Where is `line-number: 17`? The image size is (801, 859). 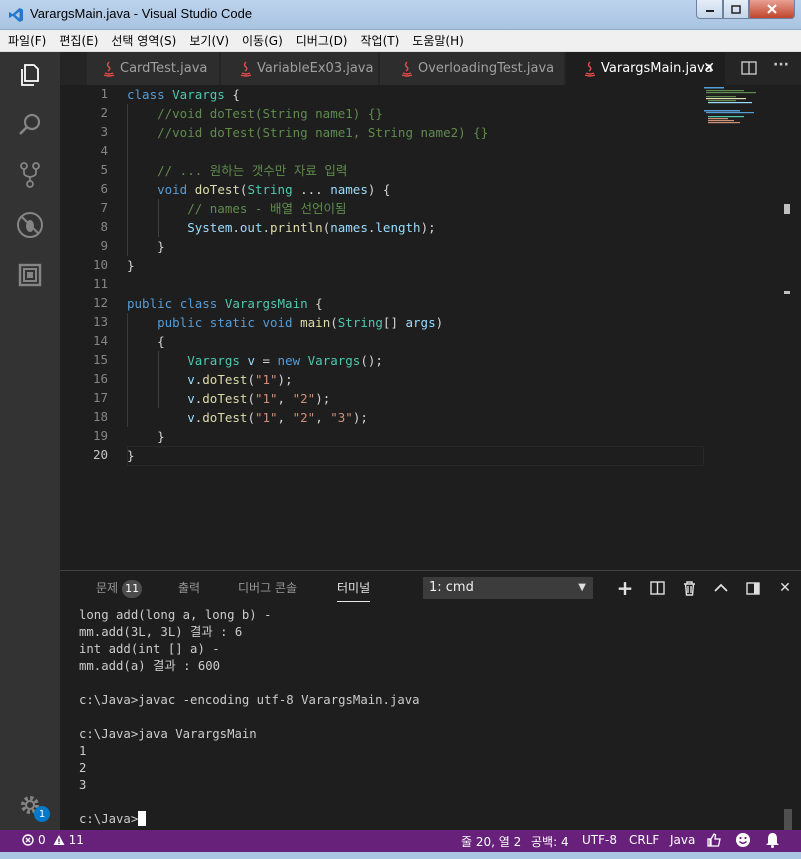 line-number: 17 is located at coordinates (100, 397).